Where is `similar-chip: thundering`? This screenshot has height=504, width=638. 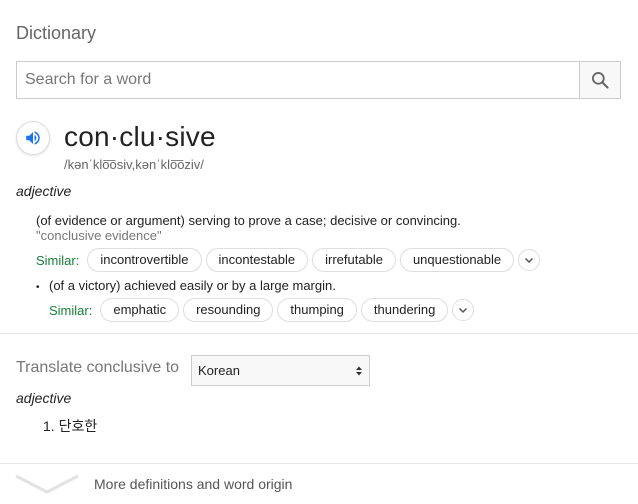
similar-chip: thundering is located at coordinates (404, 310).